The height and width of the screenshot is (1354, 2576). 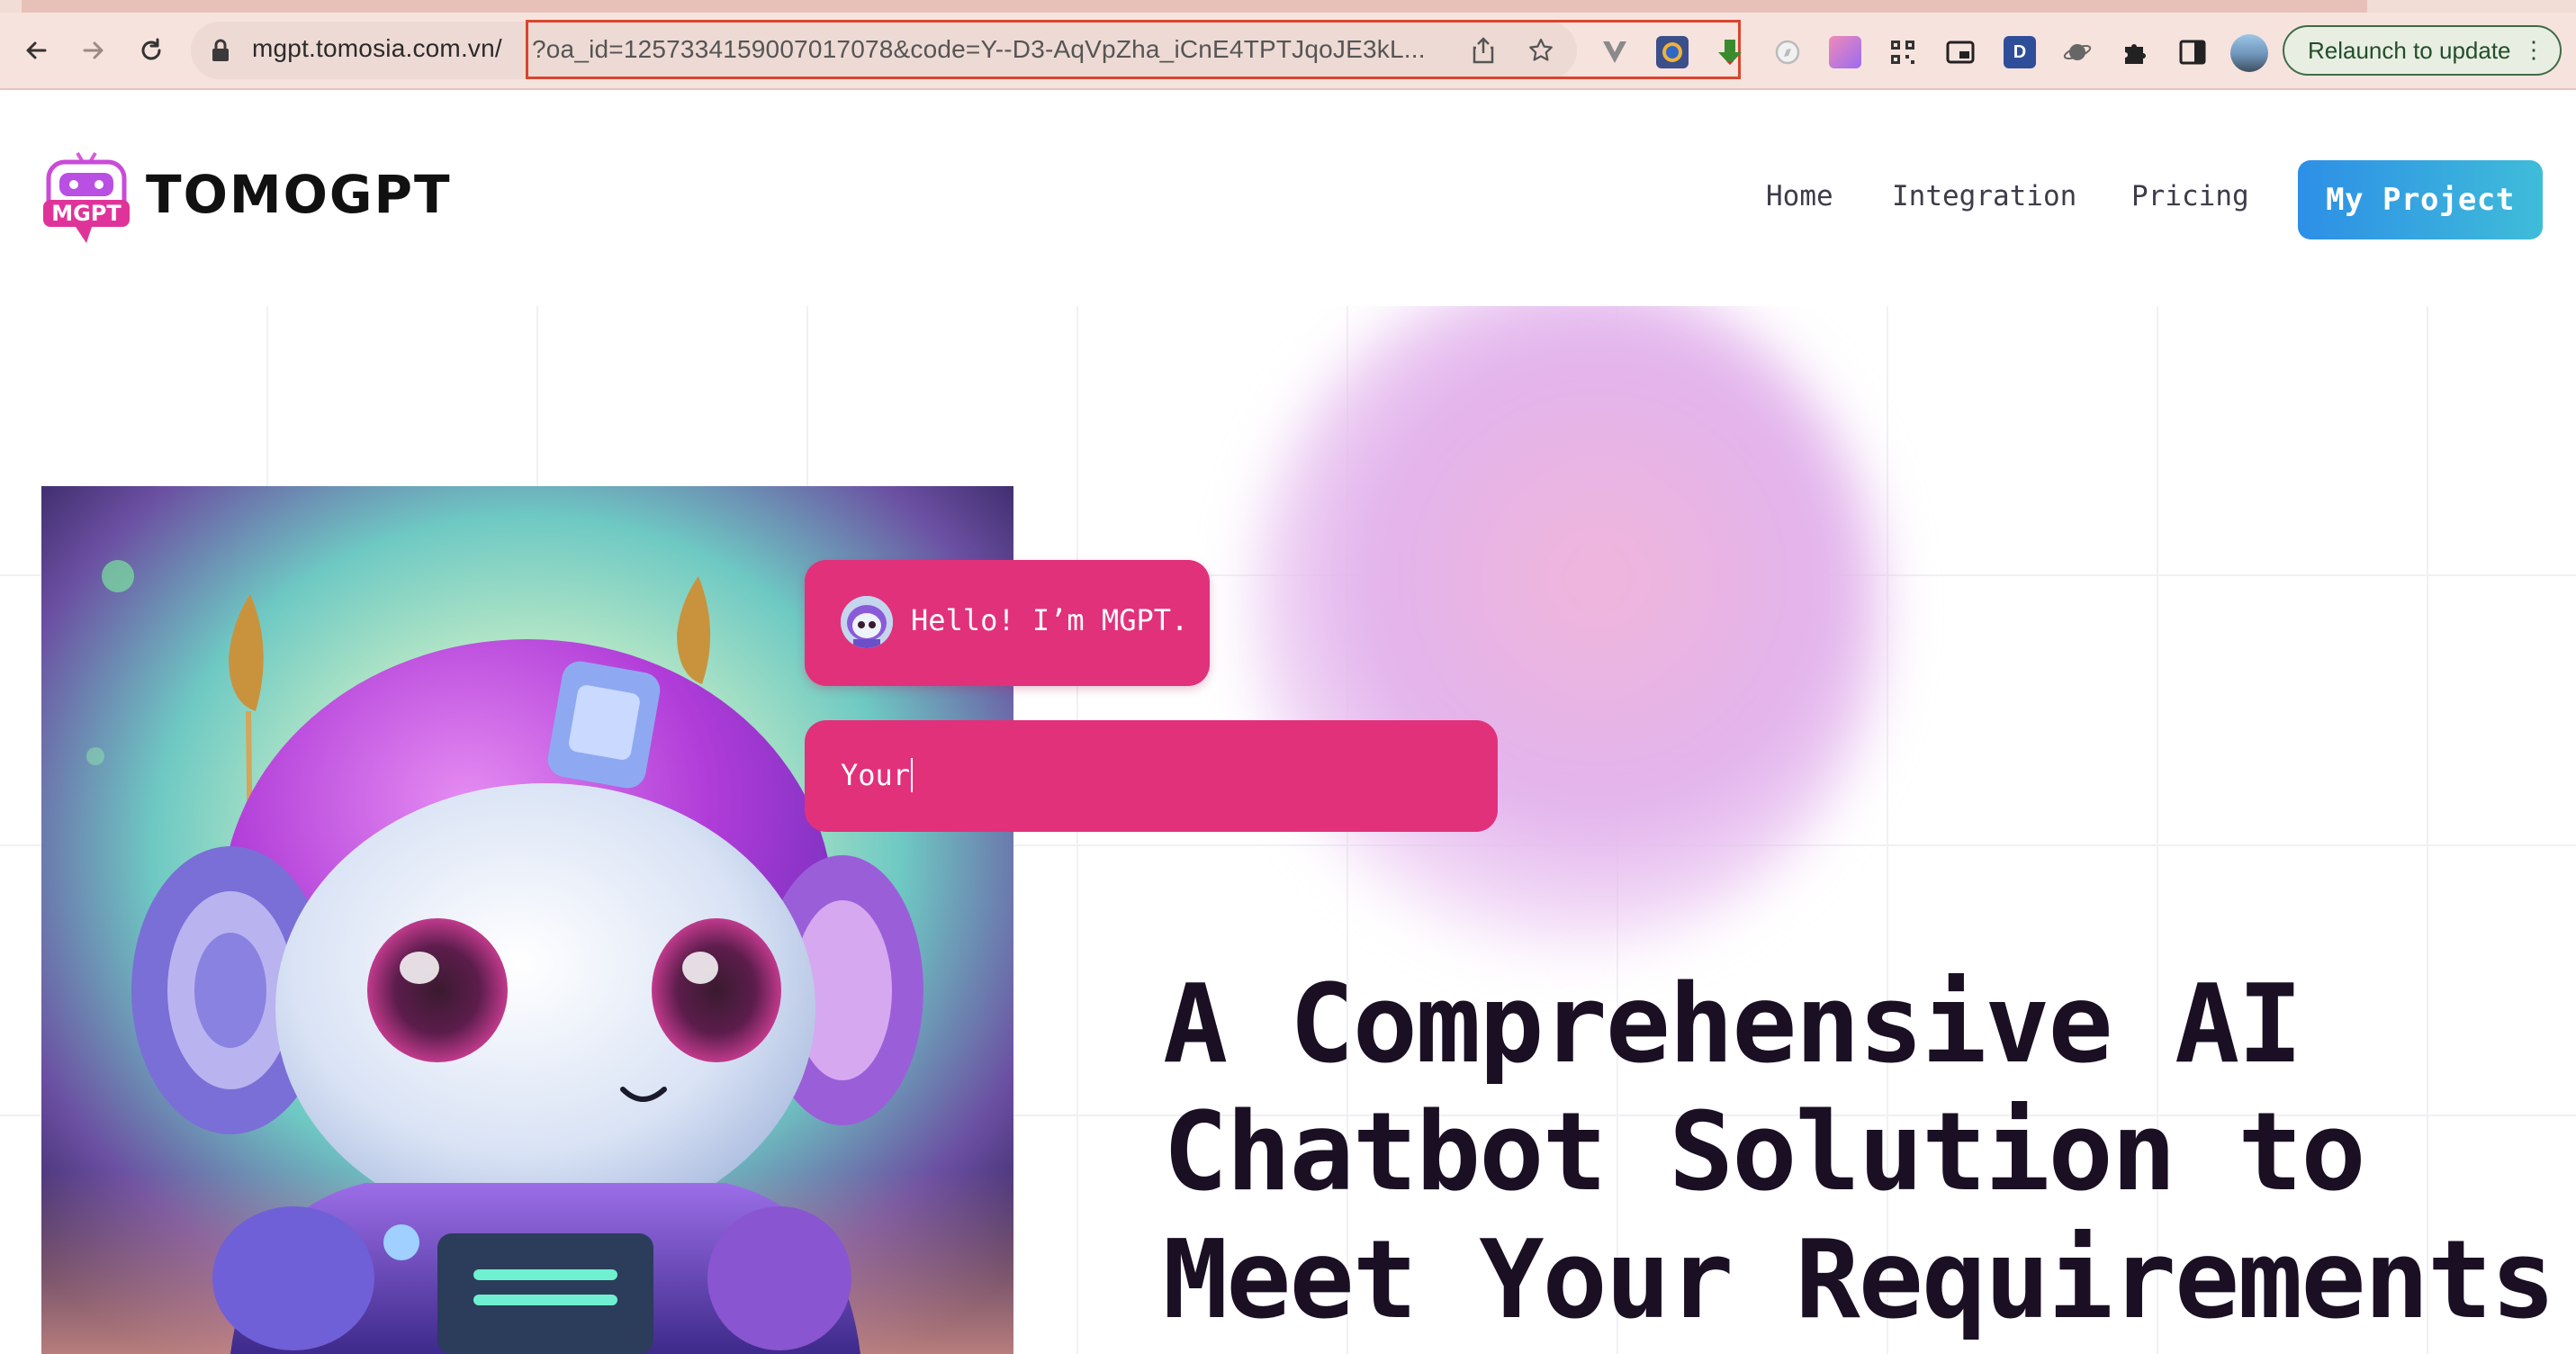 What do you see at coordinates (1732, 1025) in the screenshot?
I see `headline-line-1: A Comprehensive AI` at bounding box center [1732, 1025].